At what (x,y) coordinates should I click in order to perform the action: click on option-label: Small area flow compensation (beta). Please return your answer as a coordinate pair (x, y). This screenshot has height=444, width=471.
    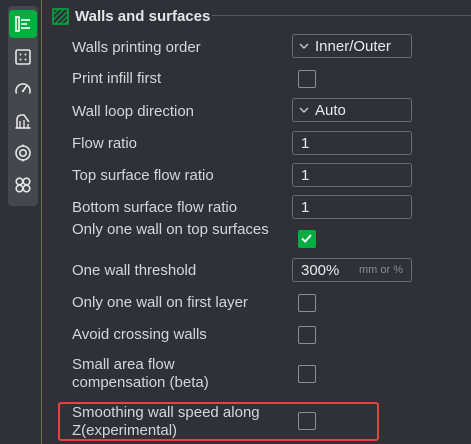
    Looking at the image, I should click on (140, 373).